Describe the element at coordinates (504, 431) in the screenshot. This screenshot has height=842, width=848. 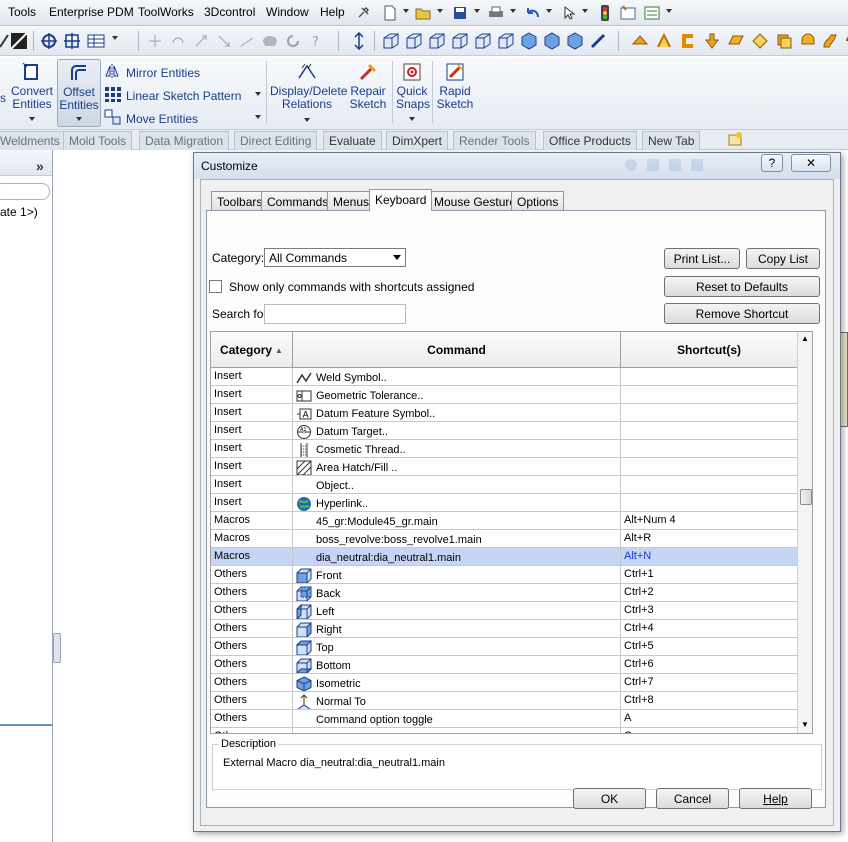
I see `table-row: Insert A1 Datum Target..` at that location.